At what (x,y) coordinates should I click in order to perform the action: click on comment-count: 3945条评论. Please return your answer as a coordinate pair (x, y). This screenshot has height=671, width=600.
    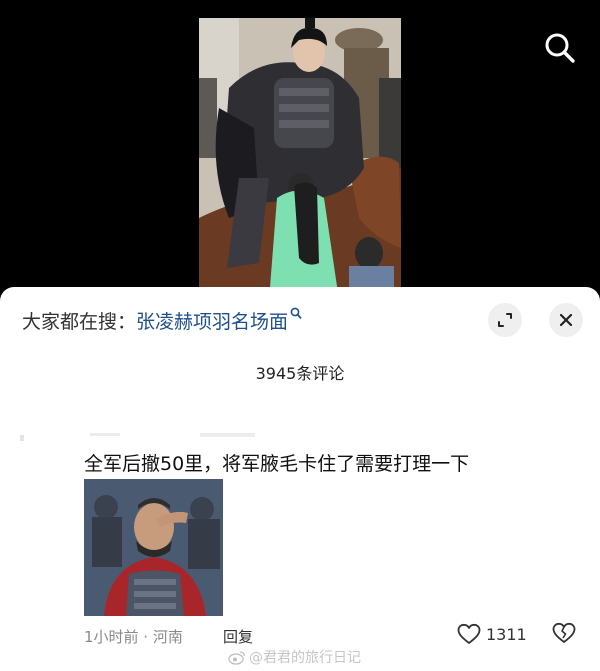
    Looking at the image, I should click on (300, 373).